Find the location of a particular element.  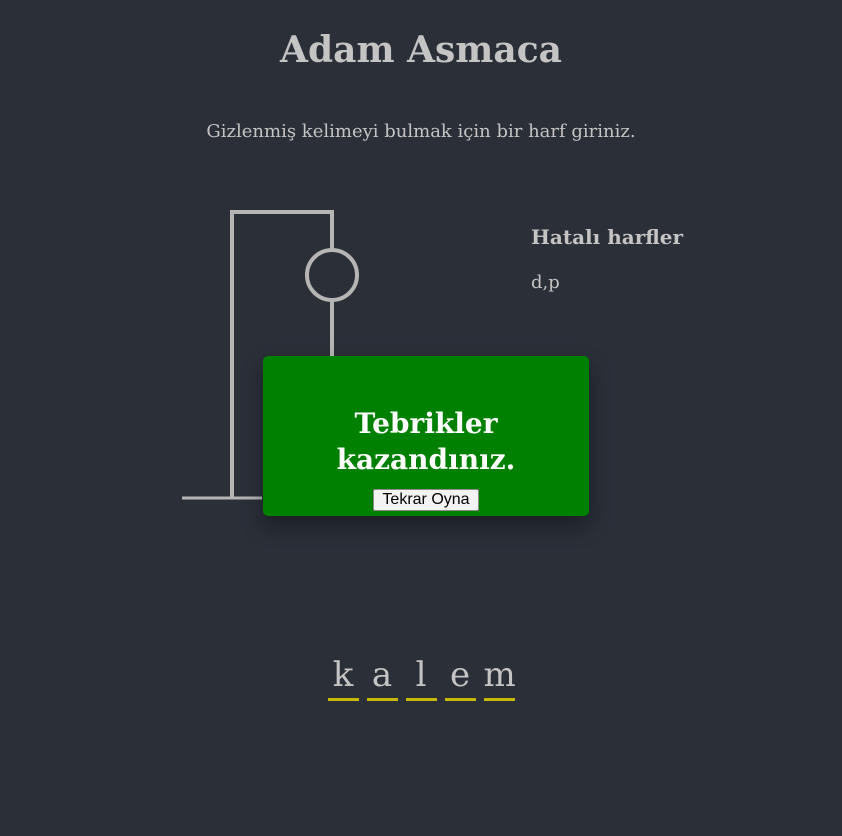

win-popup: Tebrikler kazandınız. Tekrar Oyna is located at coordinates (426, 436).